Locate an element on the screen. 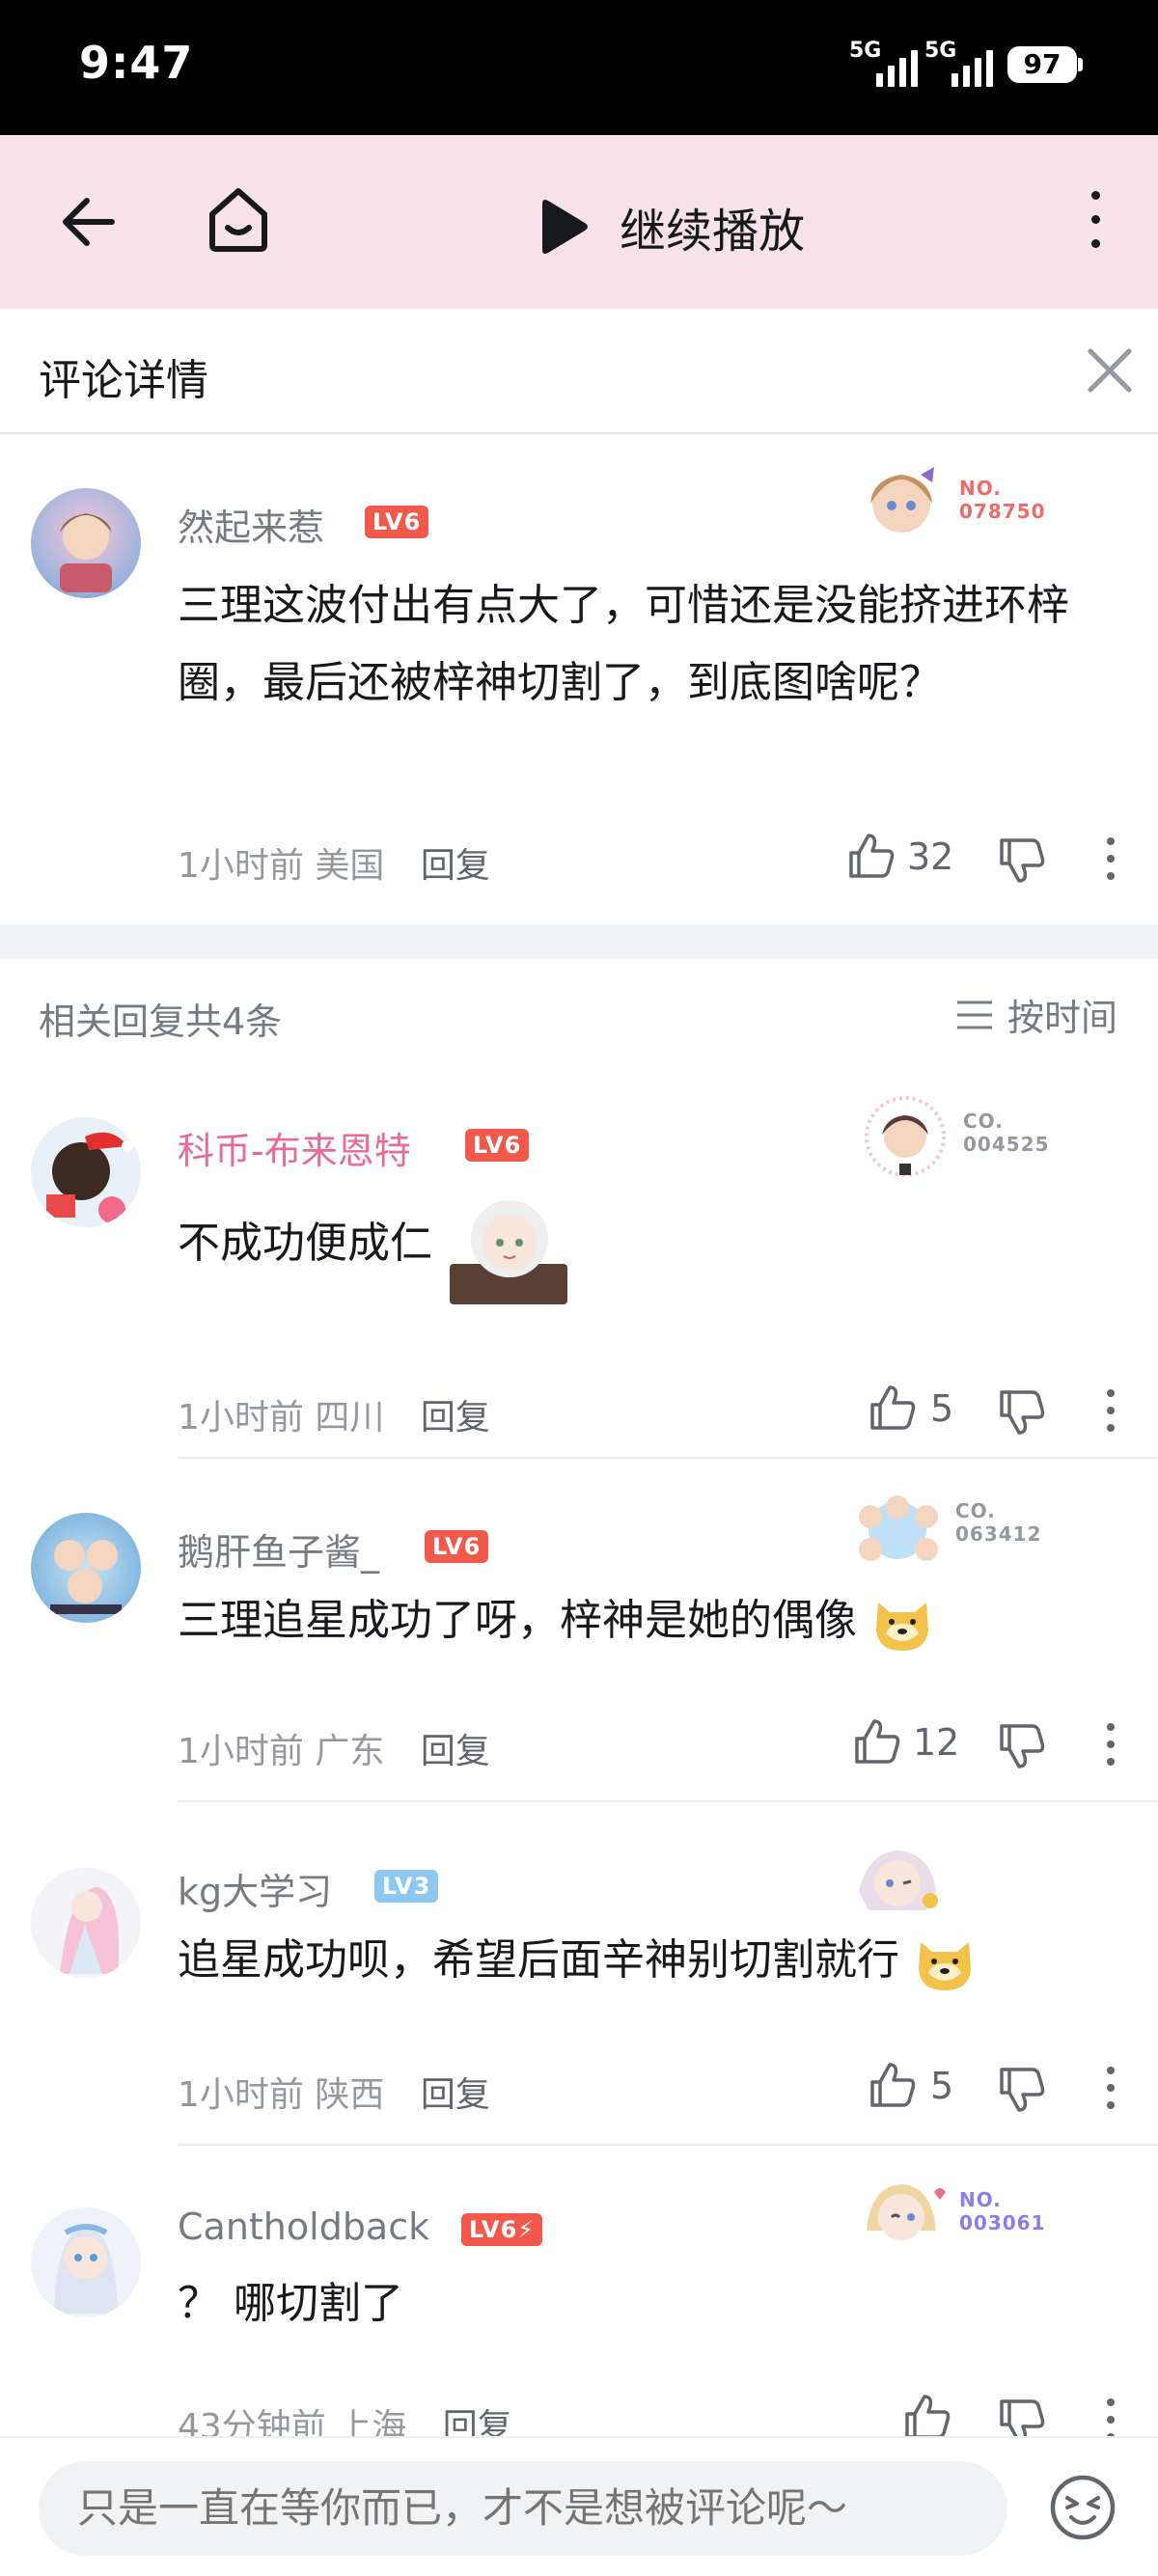 Image resolution: width=1158 pixels, height=2576 pixels. comment-content: 三理追星成功了呀，梓神是她的偶像 is located at coordinates (631, 1621).